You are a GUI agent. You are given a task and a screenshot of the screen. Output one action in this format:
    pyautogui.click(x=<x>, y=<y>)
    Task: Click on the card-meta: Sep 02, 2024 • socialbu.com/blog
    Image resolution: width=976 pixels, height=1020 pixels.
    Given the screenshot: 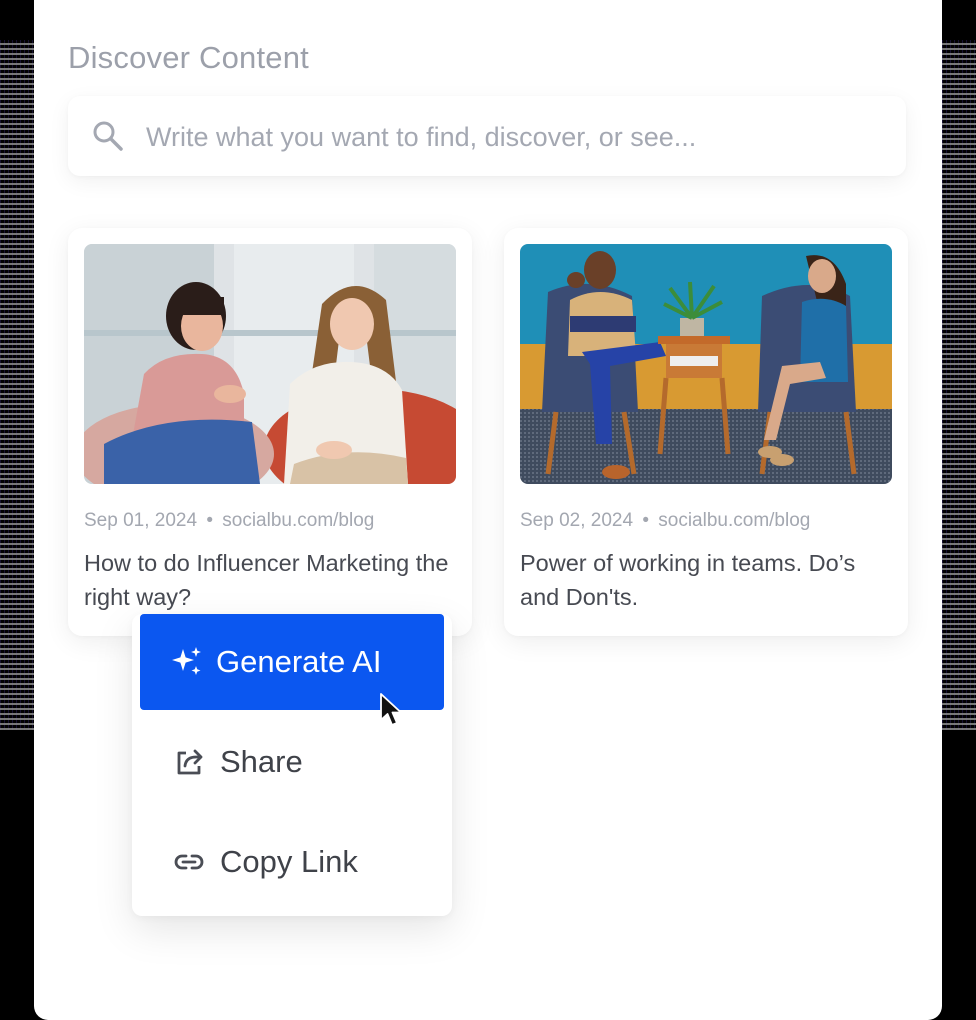 What is the action you would take?
    pyautogui.click(x=665, y=521)
    